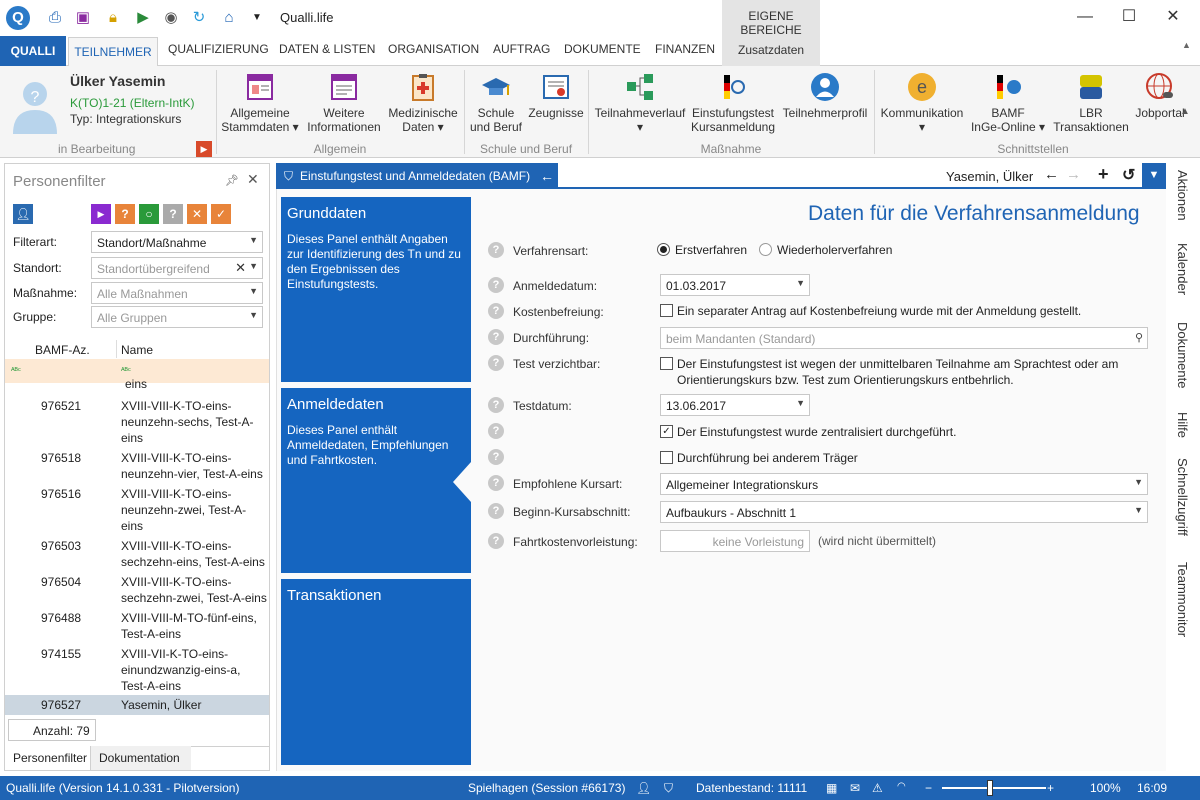 The width and height of the screenshot is (1200, 800). Describe the element at coordinates (666, 310) in the screenshot. I see `kostenbefreiung-checkbox` at that location.